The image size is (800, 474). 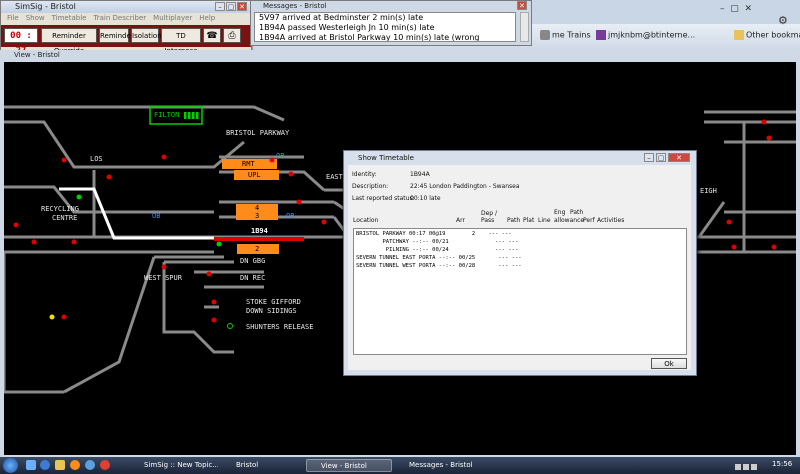 What do you see at coordinates (35, 18) in the screenshot?
I see `menu-show: Show` at bounding box center [35, 18].